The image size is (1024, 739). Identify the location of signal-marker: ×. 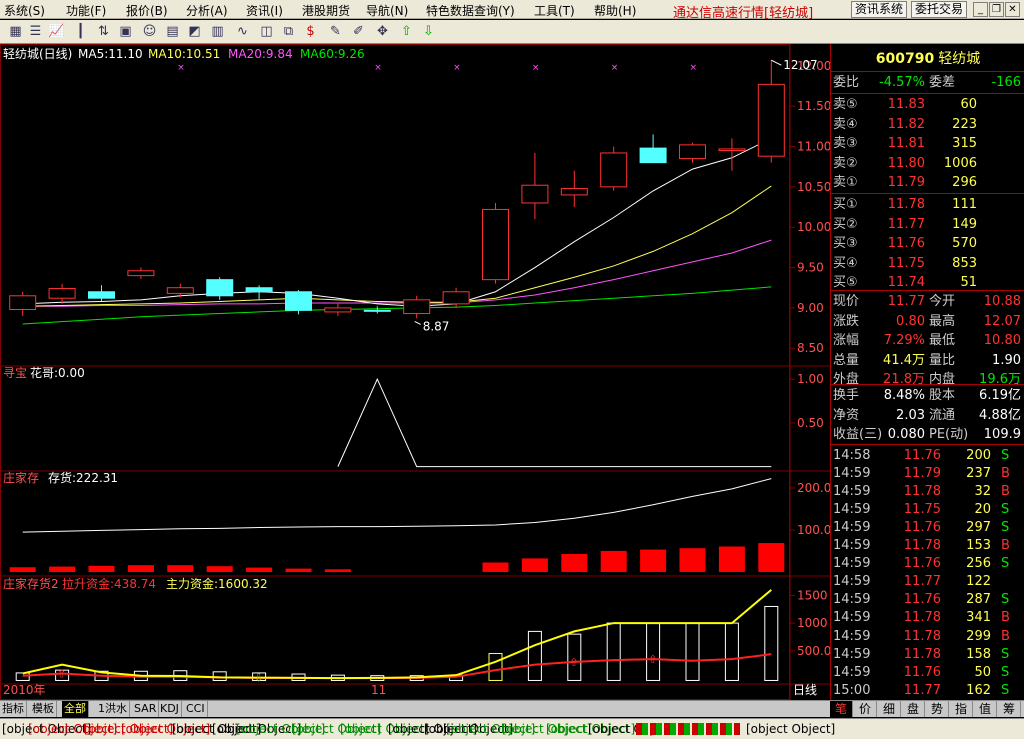
(615, 68).